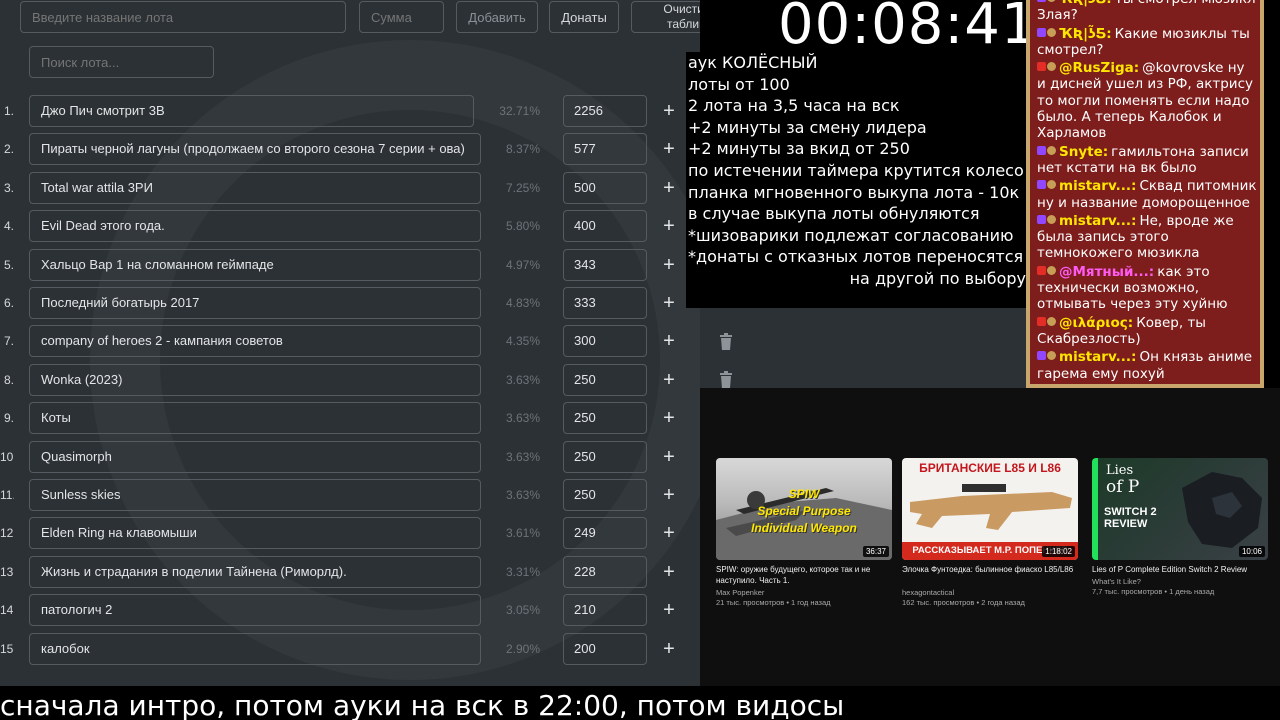 Image resolution: width=1280 pixels, height=720 pixels. Describe the element at coordinates (255, 495) in the screenshot. I see `lot-name-field: Sunless skies` at that location.